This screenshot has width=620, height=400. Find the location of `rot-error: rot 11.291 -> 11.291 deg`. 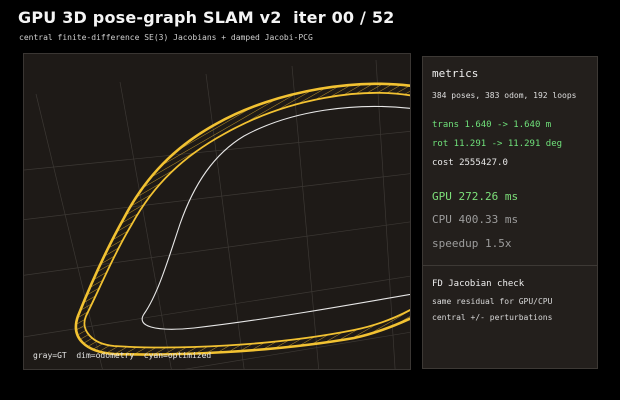

rot-error: rot 11.291 -> 11.291 deg is located at coordinates (497, 144).